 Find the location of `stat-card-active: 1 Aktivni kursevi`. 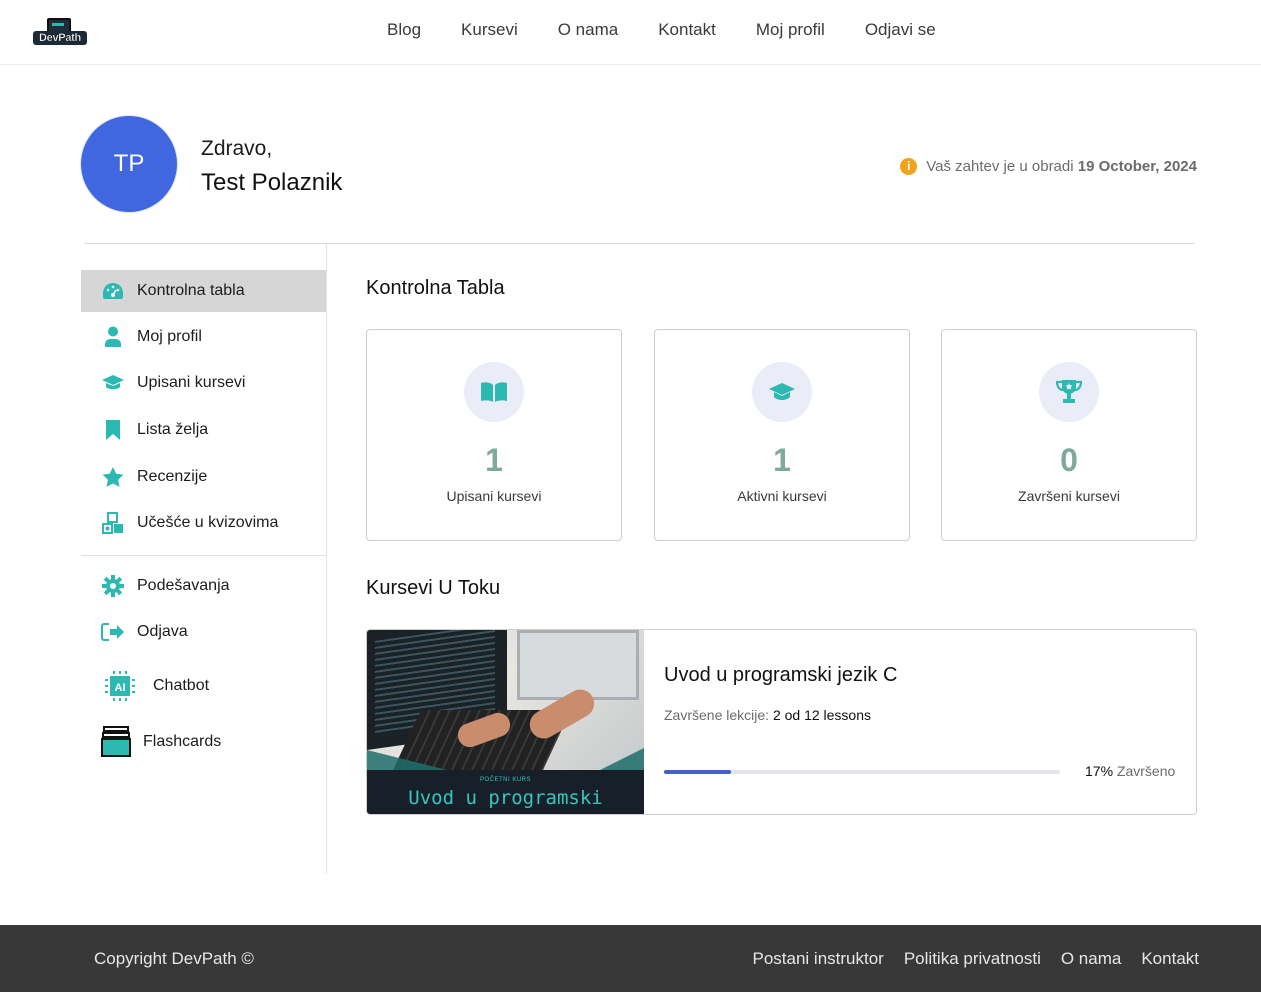

stat-card-active: 1 Aktivni kursevi is located at coordinates (782, 435).